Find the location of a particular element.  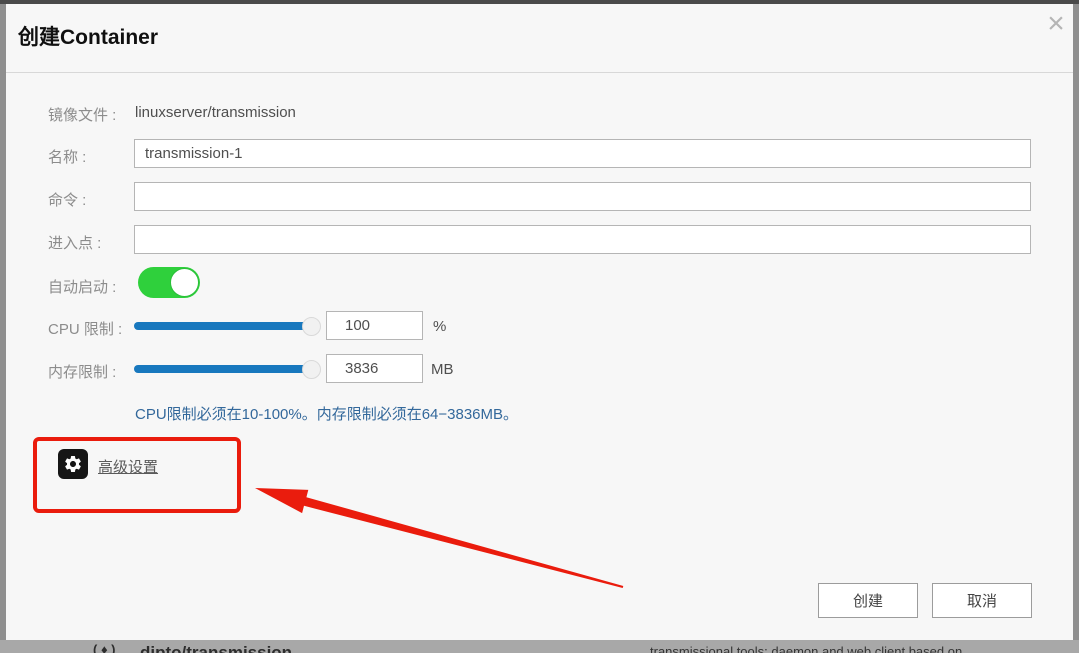

entrypoint-input is located at coordinates (582, 239).